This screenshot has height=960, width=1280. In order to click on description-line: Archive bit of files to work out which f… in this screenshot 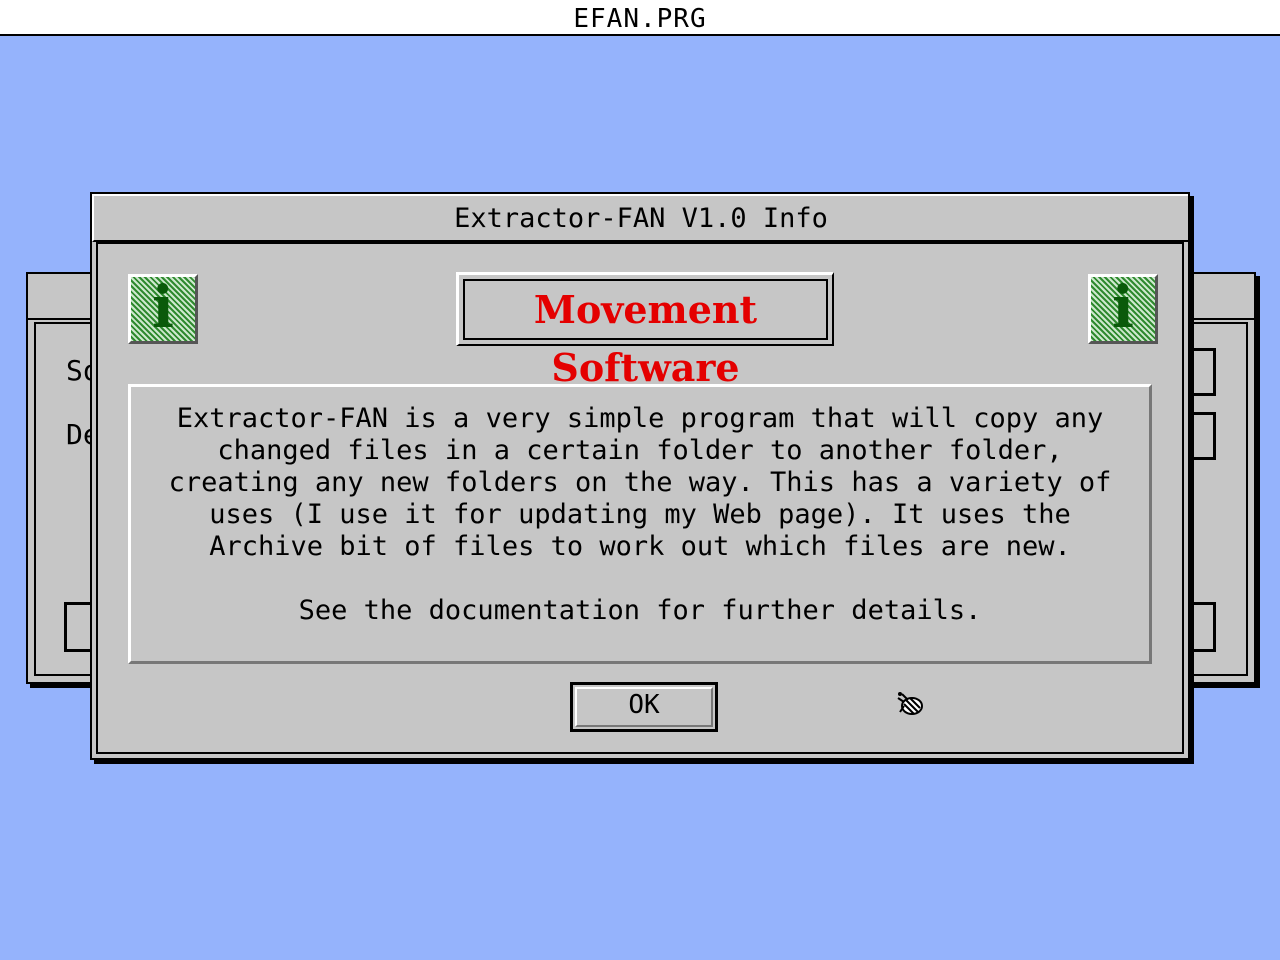, I will do `click(640, 546)`.